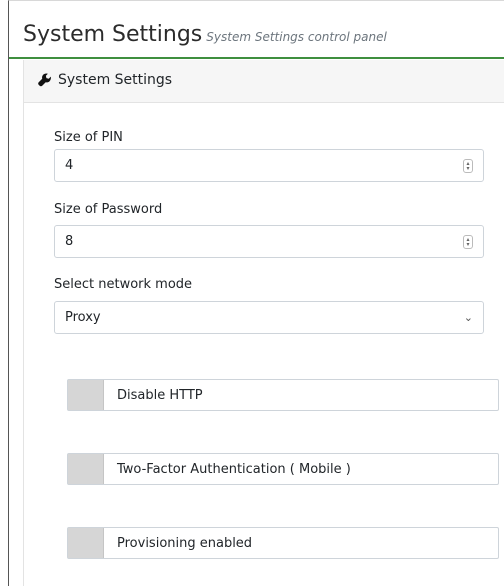  I want to click on page-subtitle: System Settings control panel, so click(296, 37).